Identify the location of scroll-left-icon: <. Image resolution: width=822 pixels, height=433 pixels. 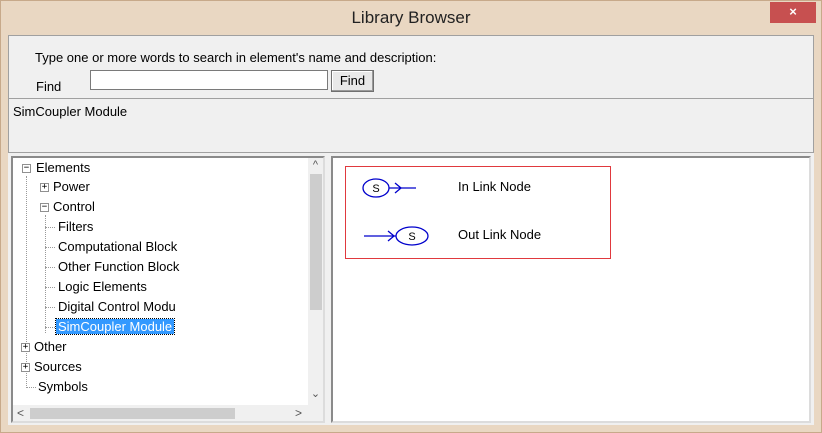
(20, 413).